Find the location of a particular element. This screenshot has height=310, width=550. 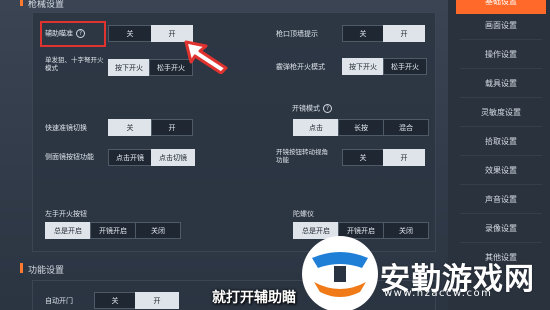

scope-mode-click: 点击 is located at coordinates (316, 127).